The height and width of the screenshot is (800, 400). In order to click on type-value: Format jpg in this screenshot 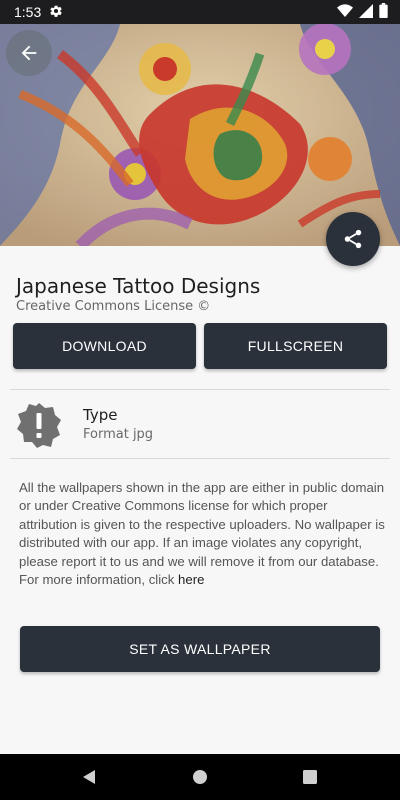, I will do `click(118, 434)`.